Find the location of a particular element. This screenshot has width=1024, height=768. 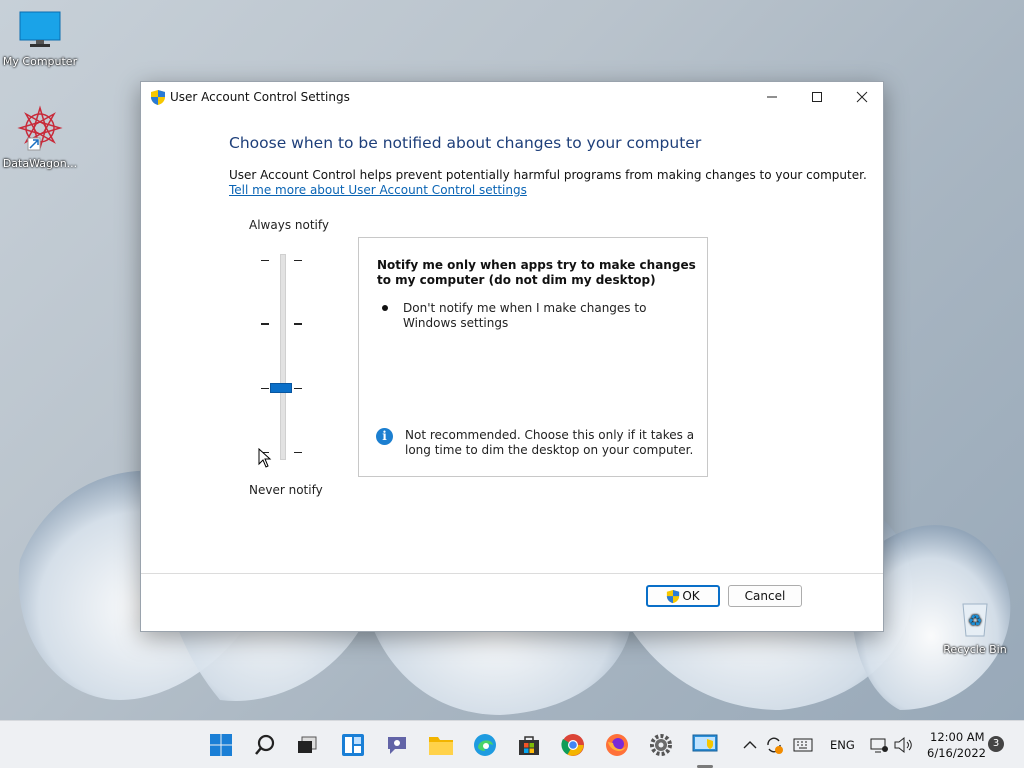

footer-divider is located at coordinates (512, 573).